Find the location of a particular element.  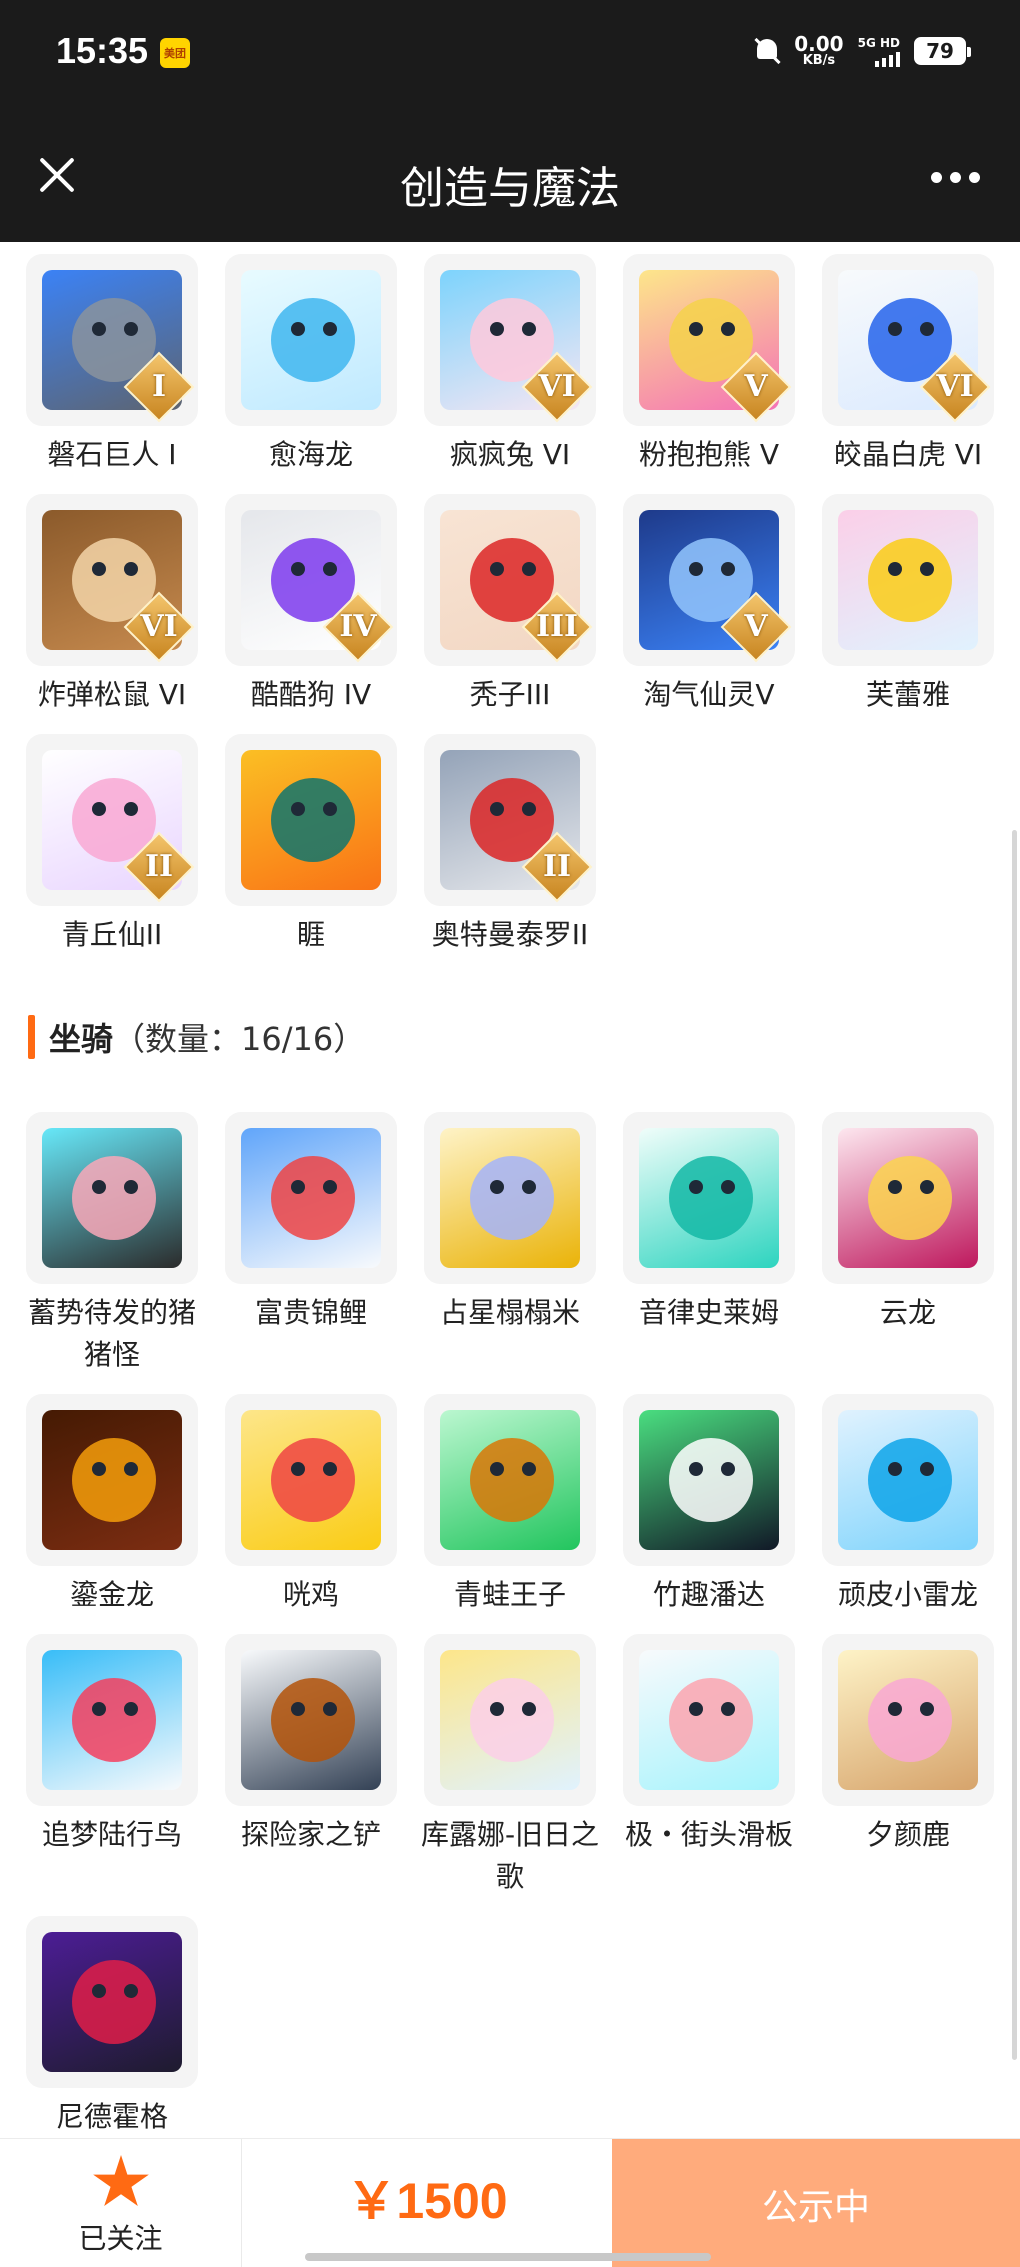

pet-item: VI 皎晶白虎 VI is located at coordinates (908, 365).